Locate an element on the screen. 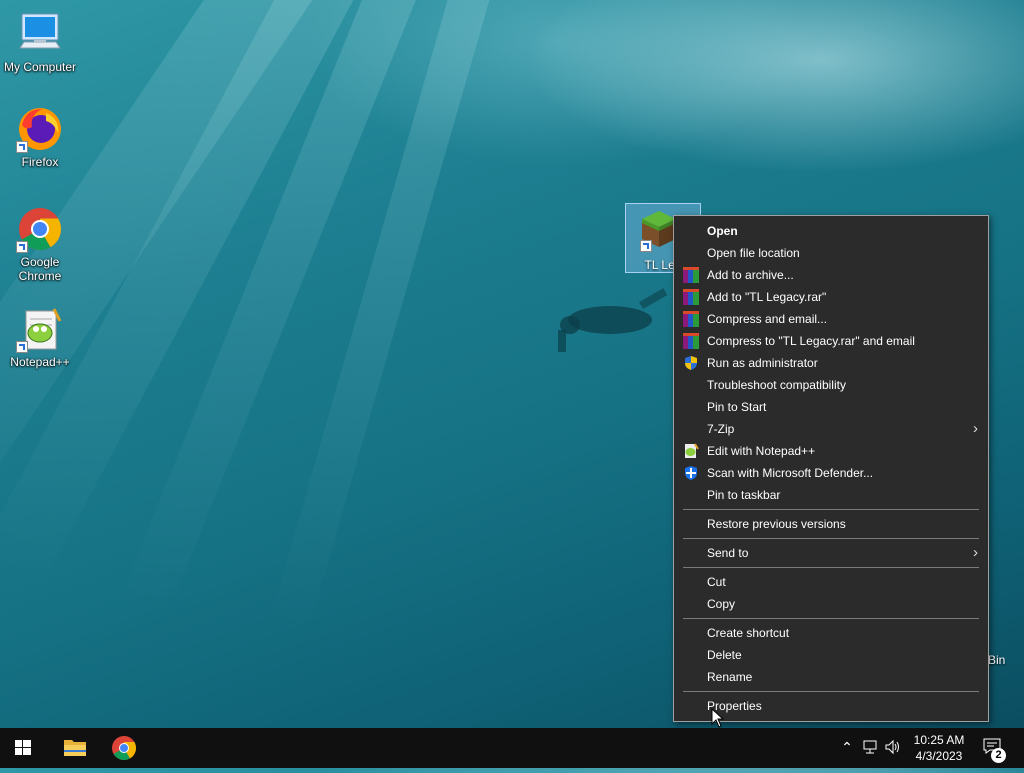  menu-item-troubleshoot-compatibility: Troubleshoot compatibility is located at coordinates (831, 385).